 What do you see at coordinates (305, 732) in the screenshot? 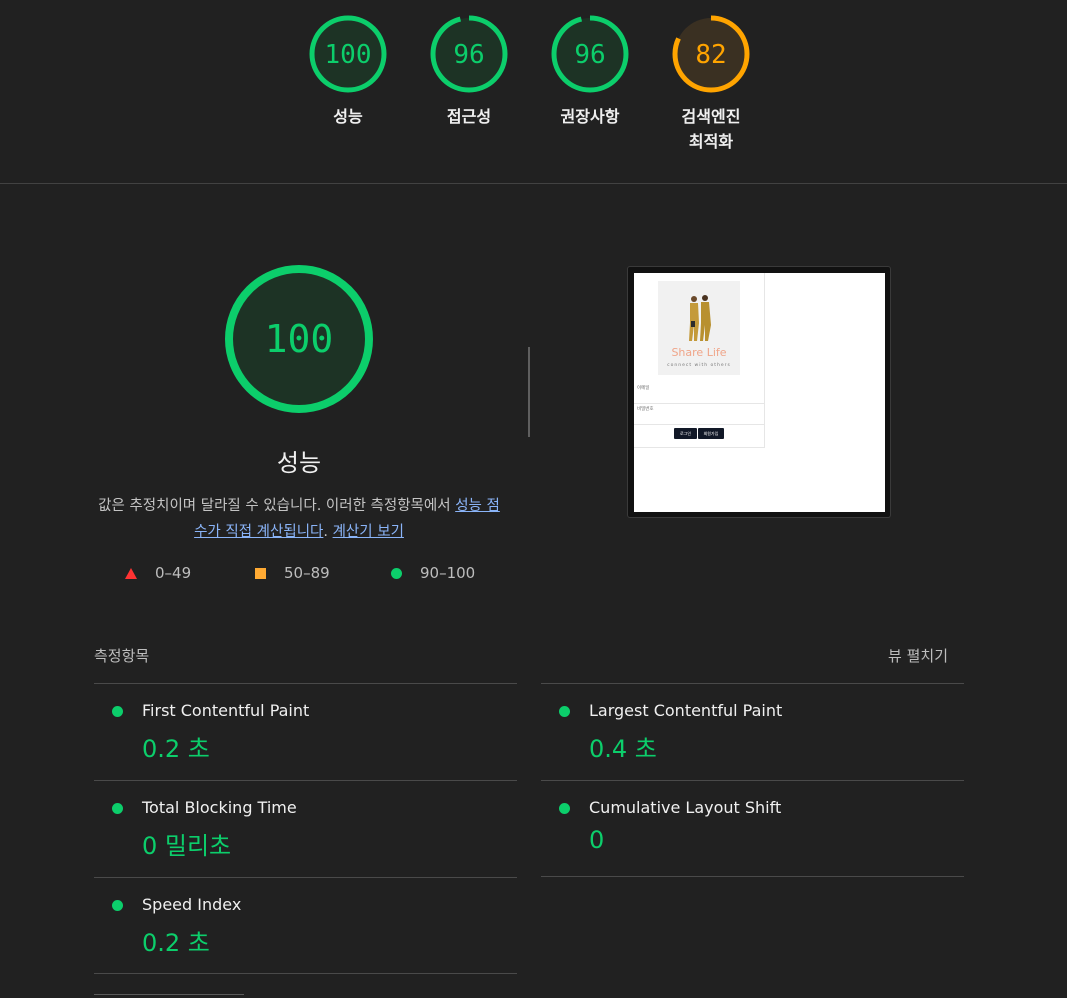
I see `metric-fcp: First Contentful Paint 0.2 초` at bounding box center [305, 732].